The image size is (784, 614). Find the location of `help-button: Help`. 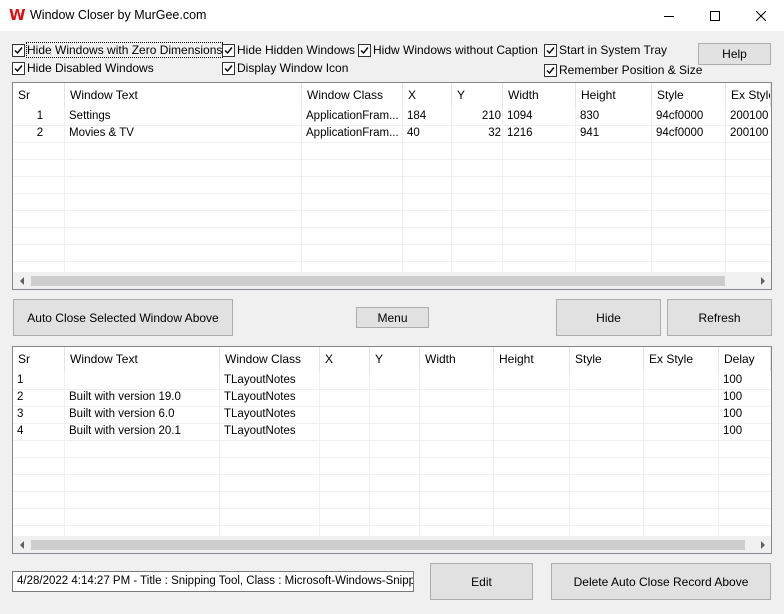

help-button: Help is located at coordinates (734, 54).